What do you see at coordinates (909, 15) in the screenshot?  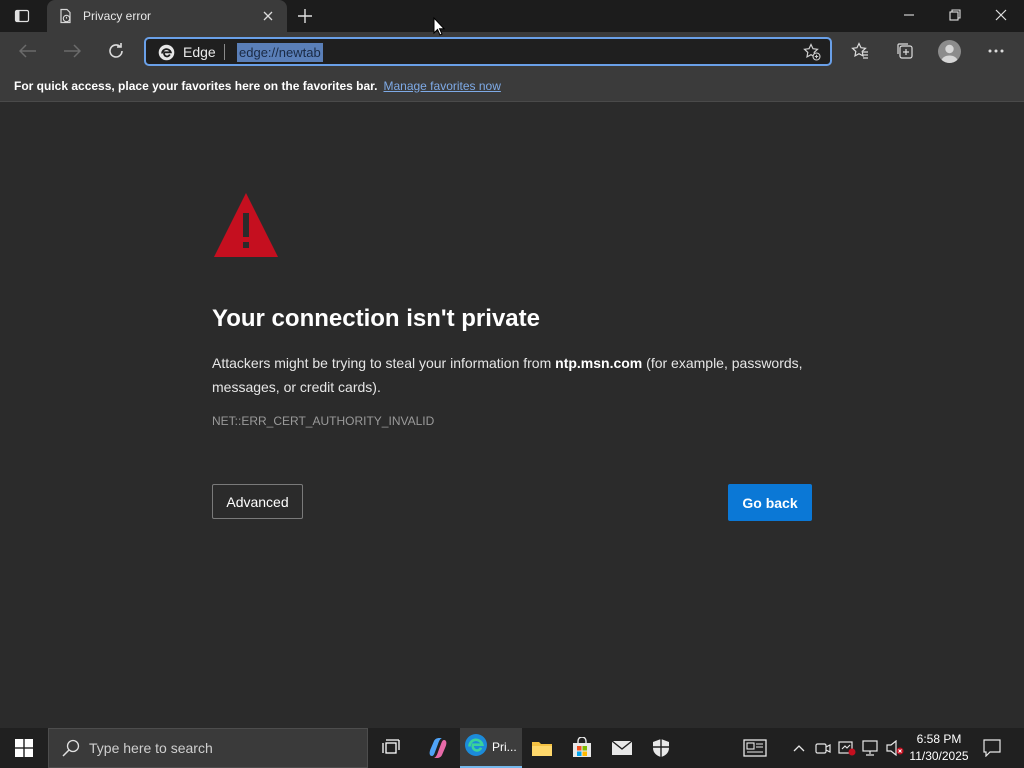 I see `minimize-icon` at bounding box center [909, 15].